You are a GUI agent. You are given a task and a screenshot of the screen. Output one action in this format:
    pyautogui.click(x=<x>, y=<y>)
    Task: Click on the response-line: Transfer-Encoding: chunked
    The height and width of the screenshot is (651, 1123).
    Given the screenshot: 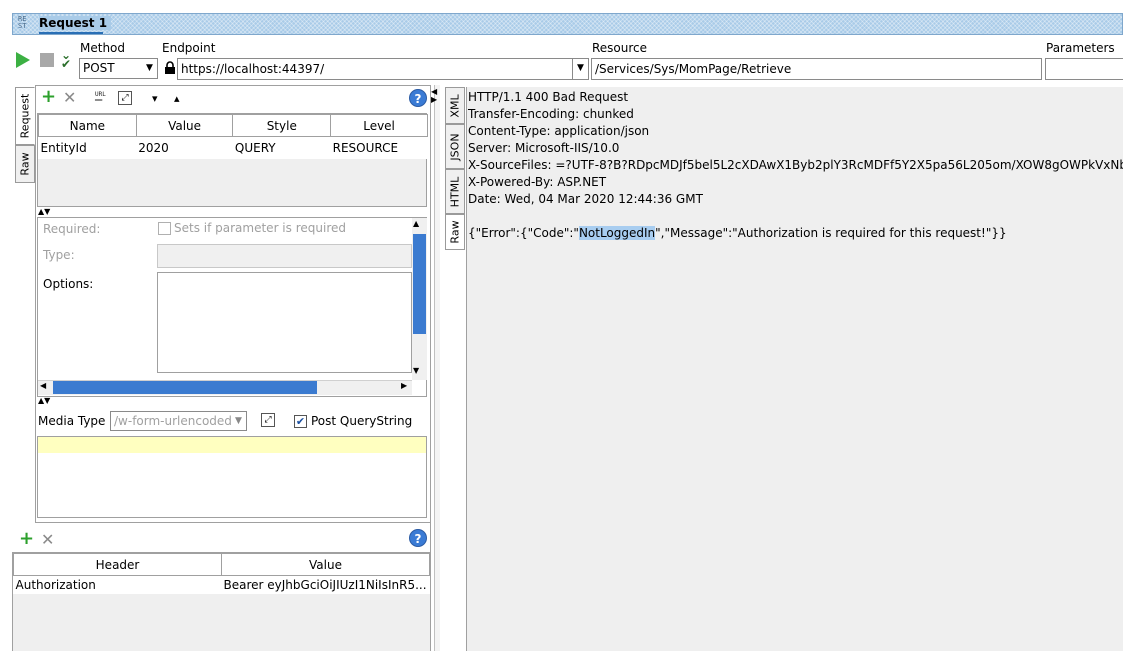 What is the action you would take?
    pyautogui.click(x=551, y=114)
    